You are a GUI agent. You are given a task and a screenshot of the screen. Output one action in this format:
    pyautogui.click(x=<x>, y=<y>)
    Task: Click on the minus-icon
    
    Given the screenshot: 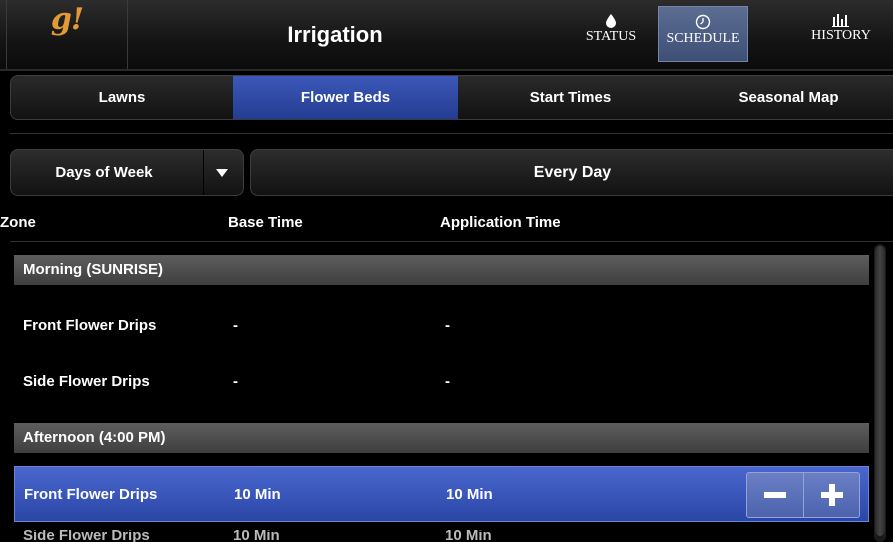 What is the action you would take?
    pyautogui.click(x=775, y=495)
    